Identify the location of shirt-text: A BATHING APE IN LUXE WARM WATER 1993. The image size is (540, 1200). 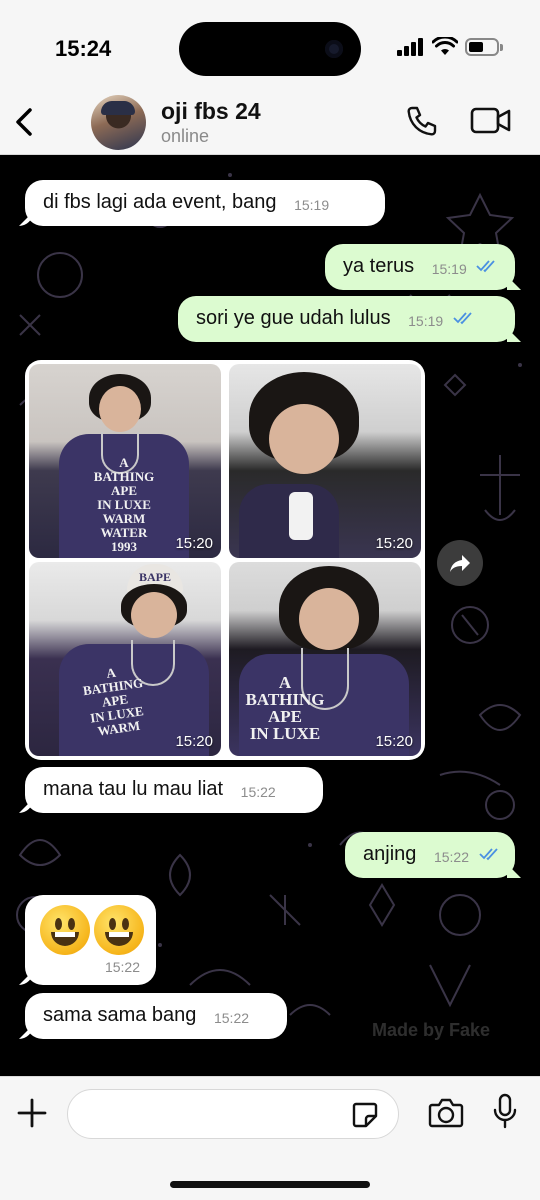
(124, 504).